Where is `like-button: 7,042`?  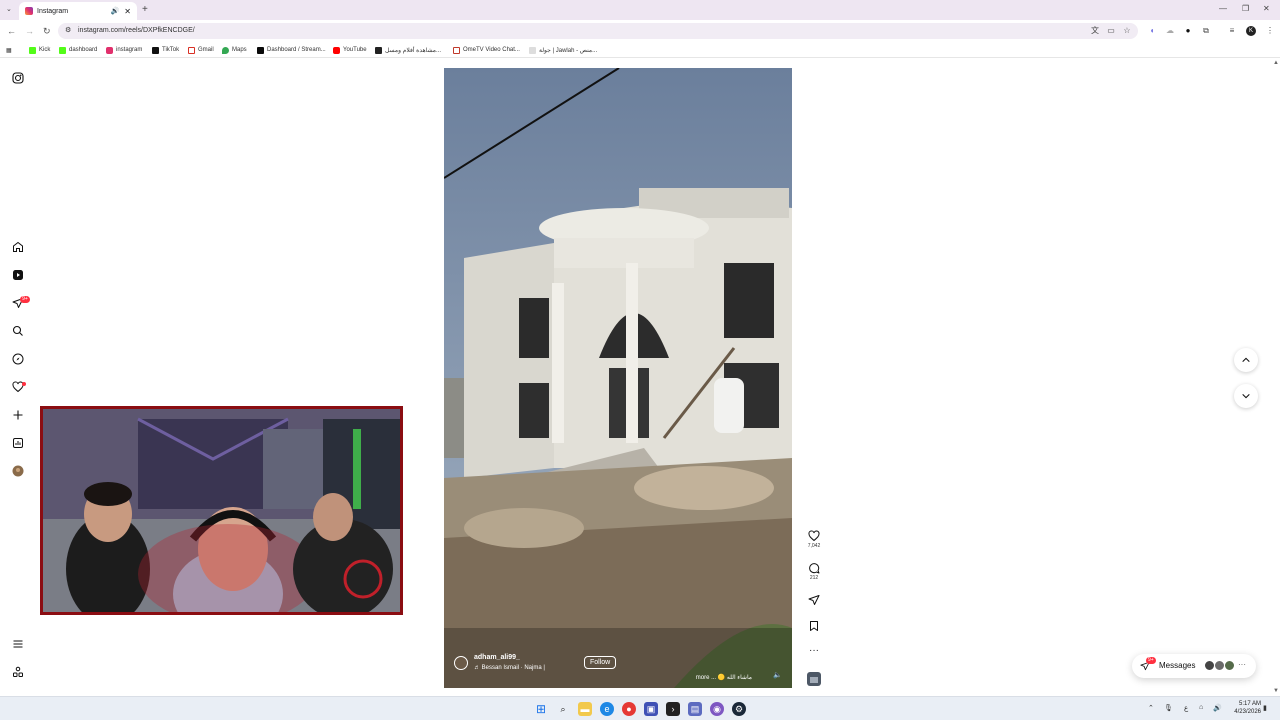
like-button: 7,042 is located at coordinates (814, 539).